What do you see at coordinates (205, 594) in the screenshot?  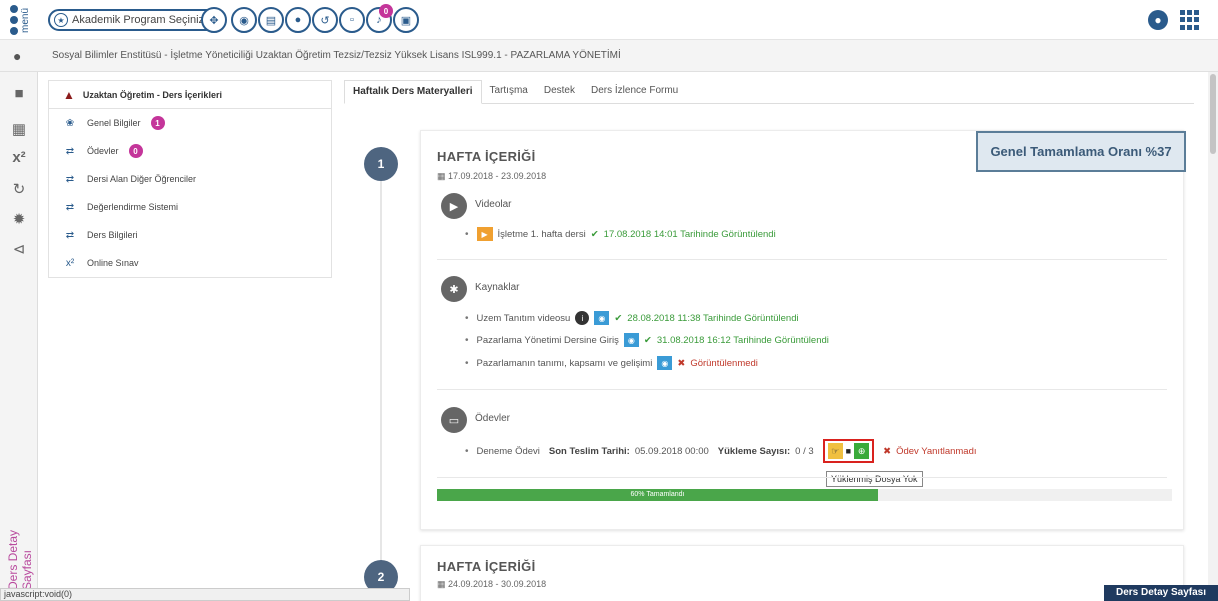 I see `status-bar: javascript:void(0)` at bounding box center [205, 594].